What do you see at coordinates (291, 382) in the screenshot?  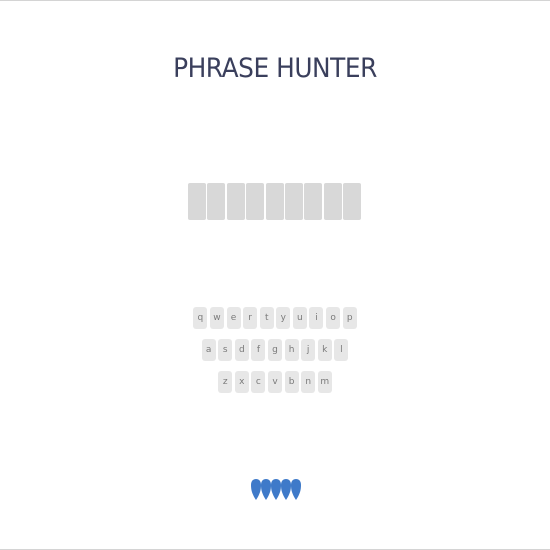 I see `key-b: b` at bounding box center [291, 382].